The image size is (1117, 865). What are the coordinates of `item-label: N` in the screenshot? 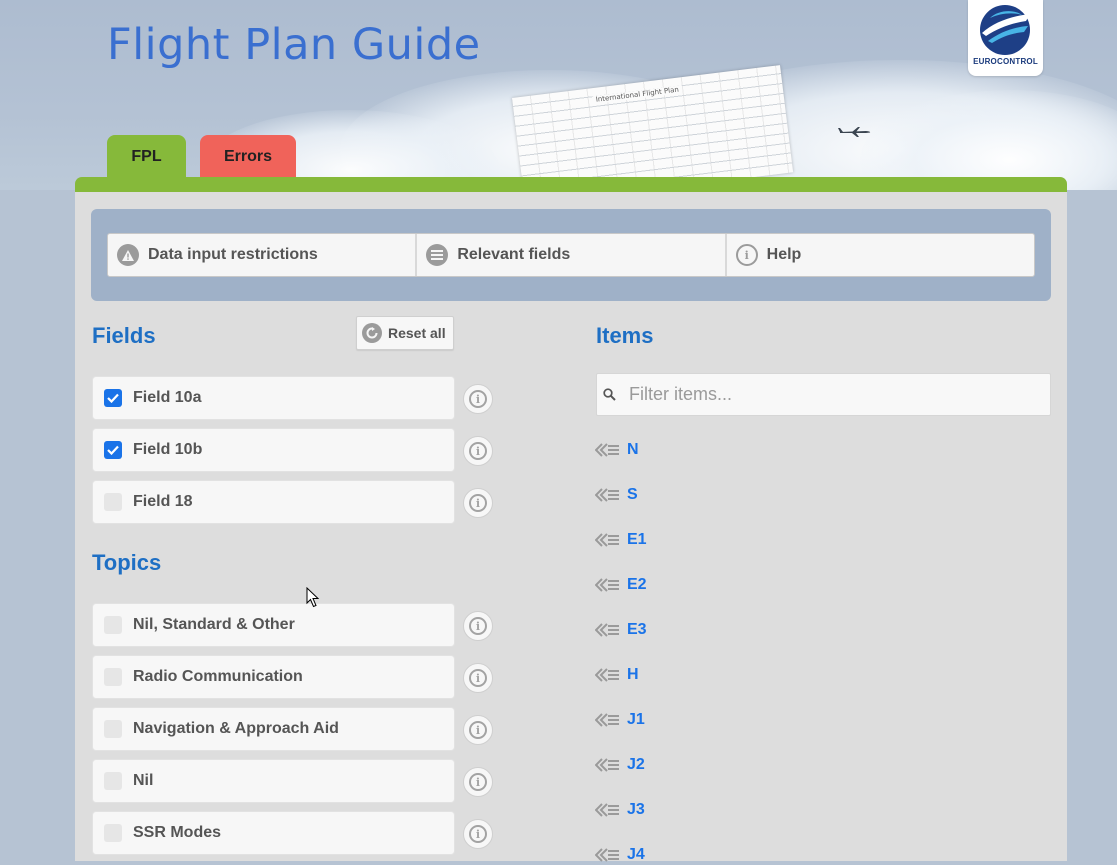 It's located at (633, 449).